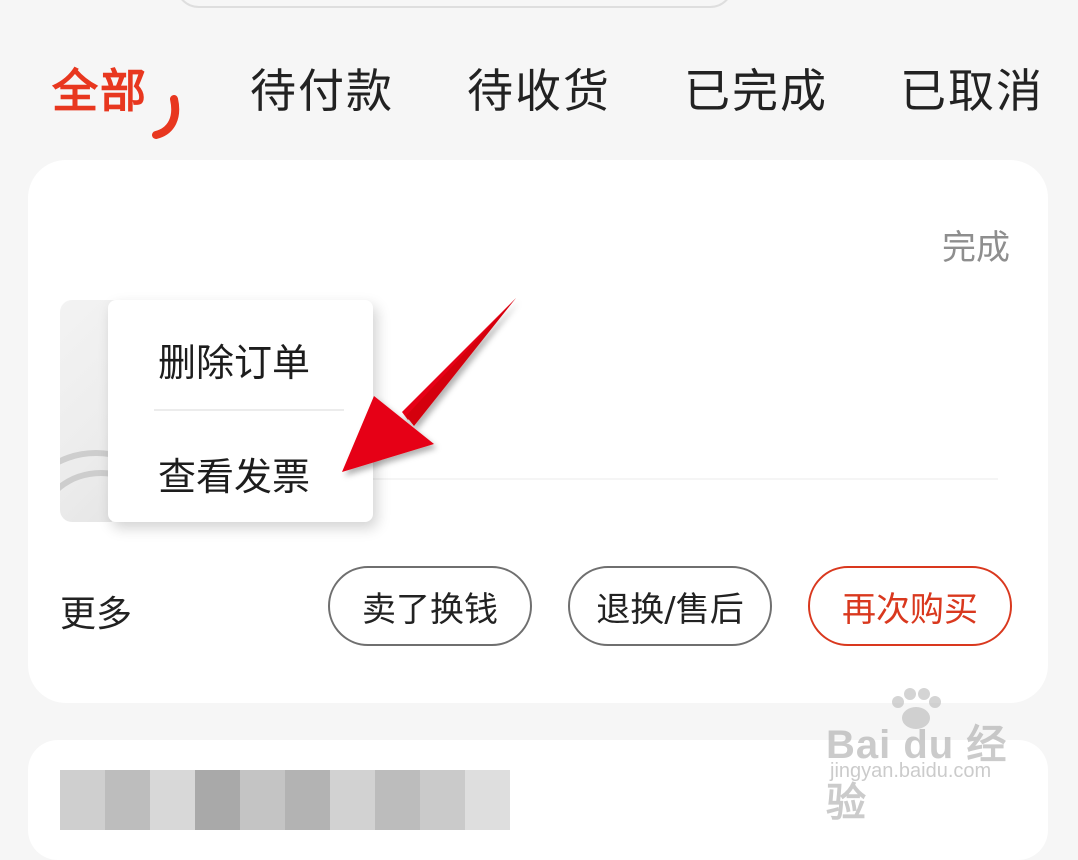 Image resolution: width=1078 pixels, height=860 pixels. What do you see at coordinates (670, 606) in the screenshot?
I see `return-service-button: 退换/售后` at bounding box center [670, 606].